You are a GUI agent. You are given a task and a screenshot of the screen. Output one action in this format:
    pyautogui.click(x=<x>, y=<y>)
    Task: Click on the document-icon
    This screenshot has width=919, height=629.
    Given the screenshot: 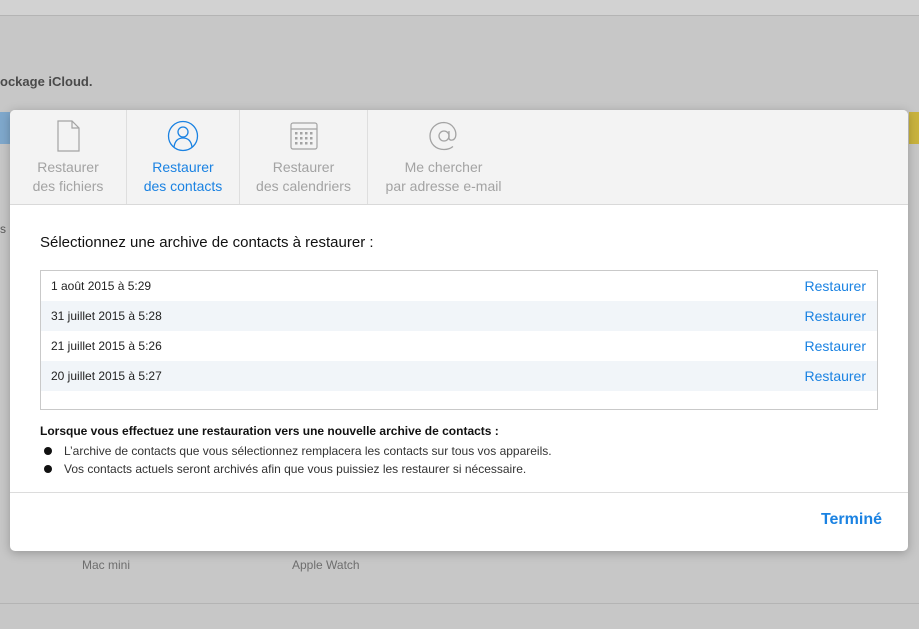 What is the action you would take?
    pyautogui.click(x=68, y=136)
    